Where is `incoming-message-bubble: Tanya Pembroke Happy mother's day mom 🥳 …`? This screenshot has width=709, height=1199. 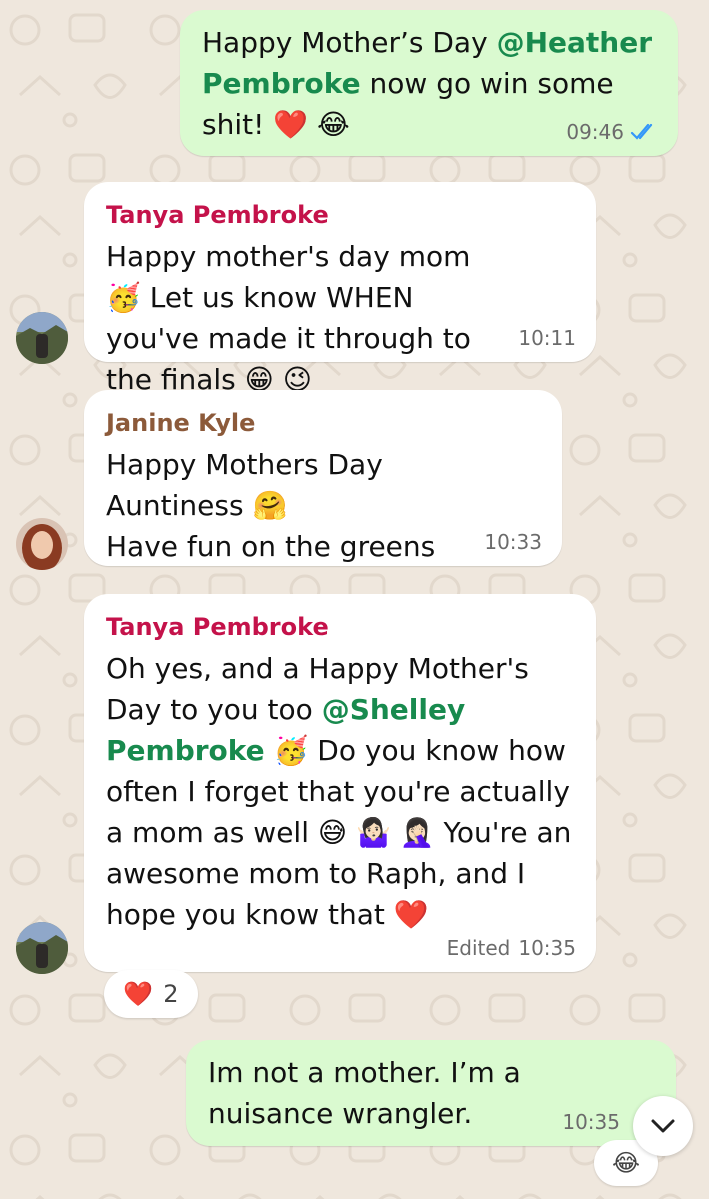 incoming-message-bubble: Tanya Pembroke Happy mother's day mom 🥳 … is located at coordinates (340, 289).